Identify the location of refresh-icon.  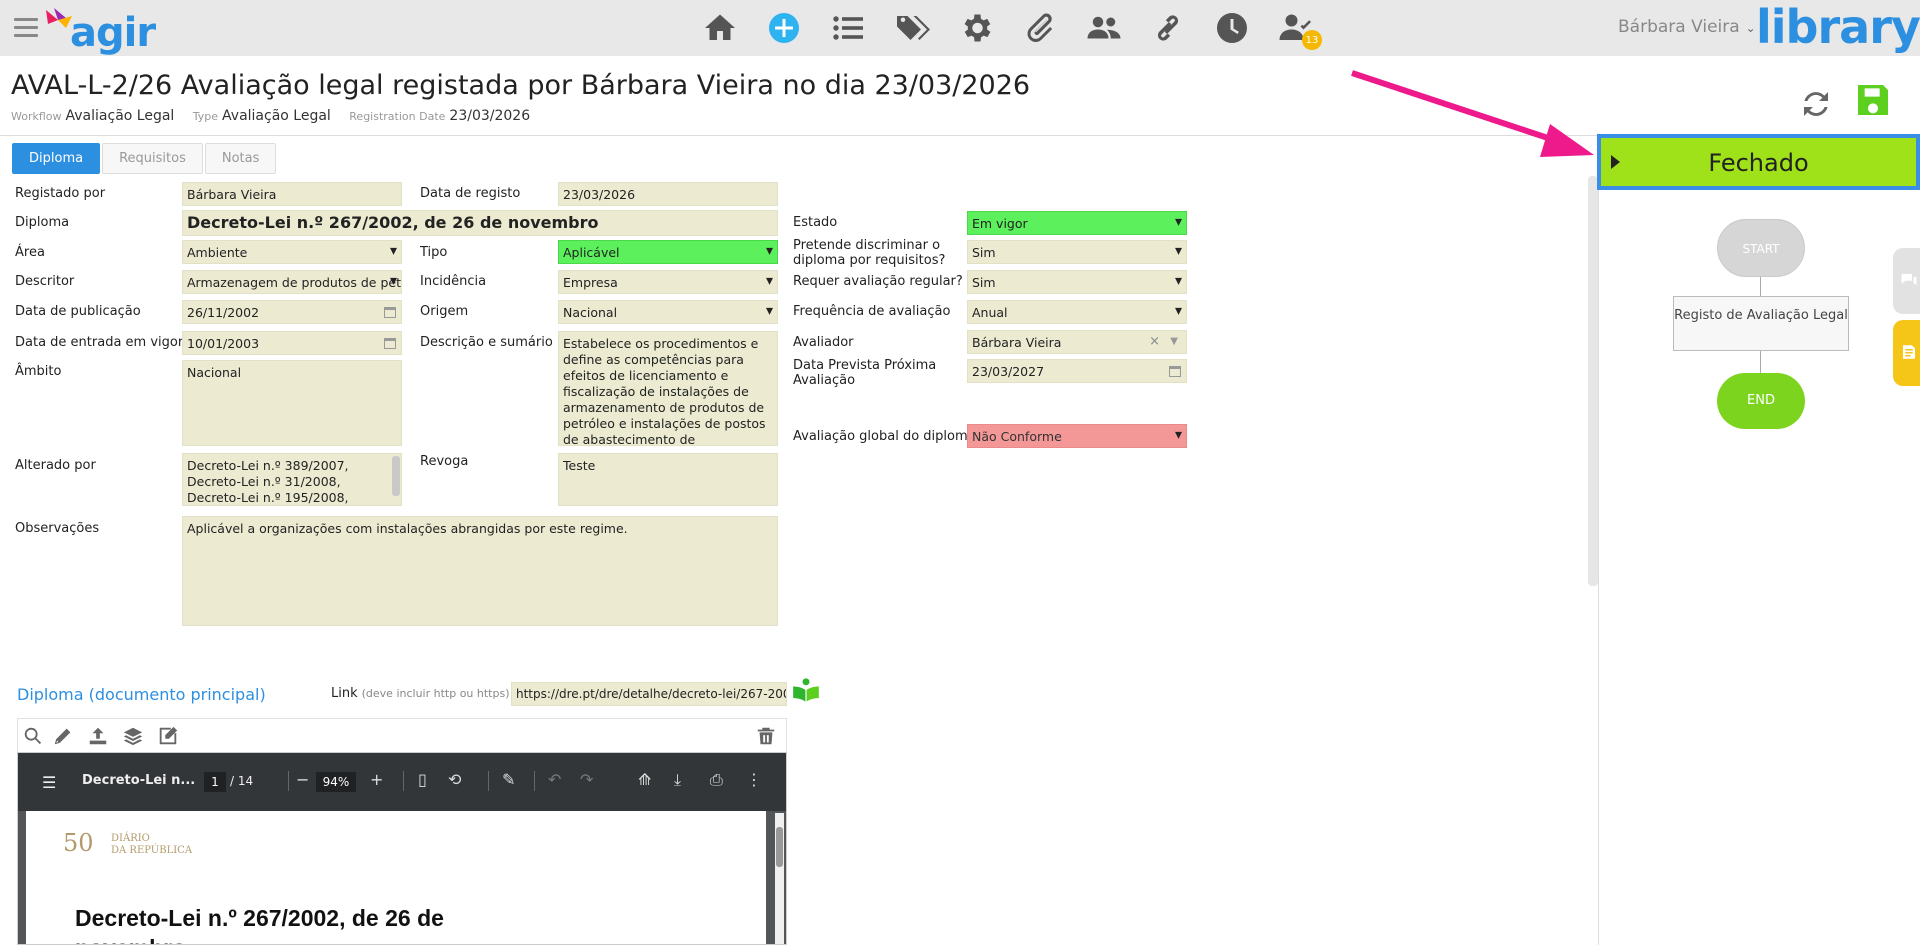
(1816, 104).